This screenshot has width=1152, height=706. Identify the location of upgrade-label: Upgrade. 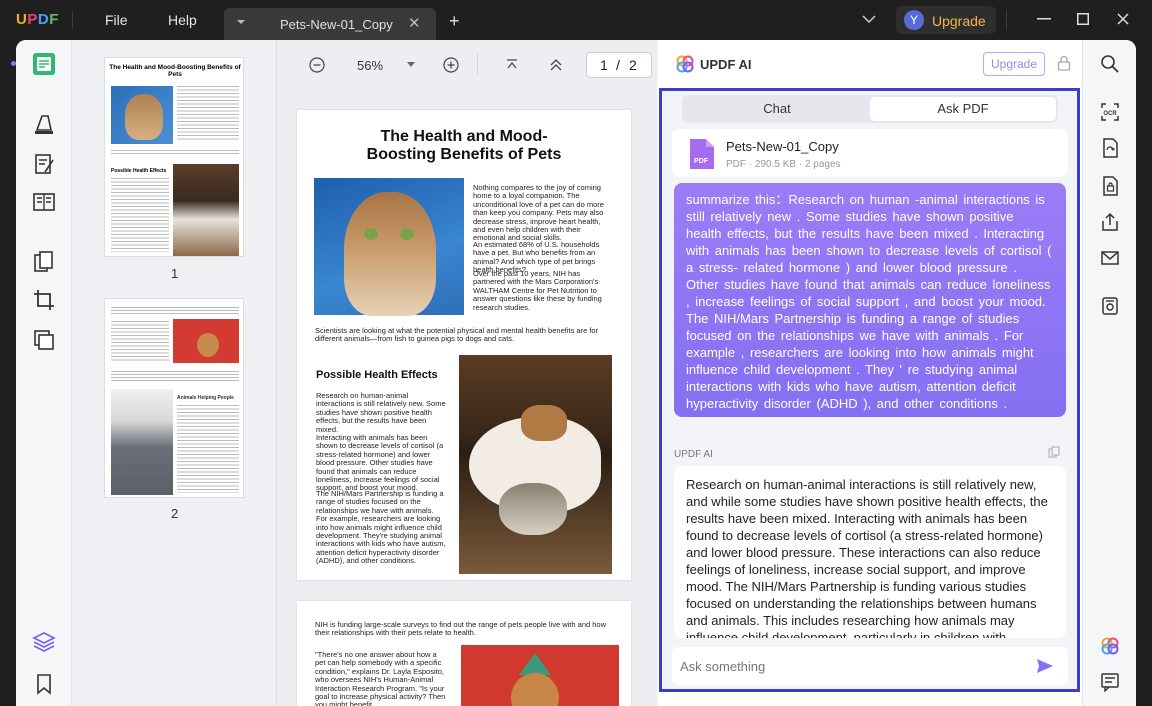
(959, 21).